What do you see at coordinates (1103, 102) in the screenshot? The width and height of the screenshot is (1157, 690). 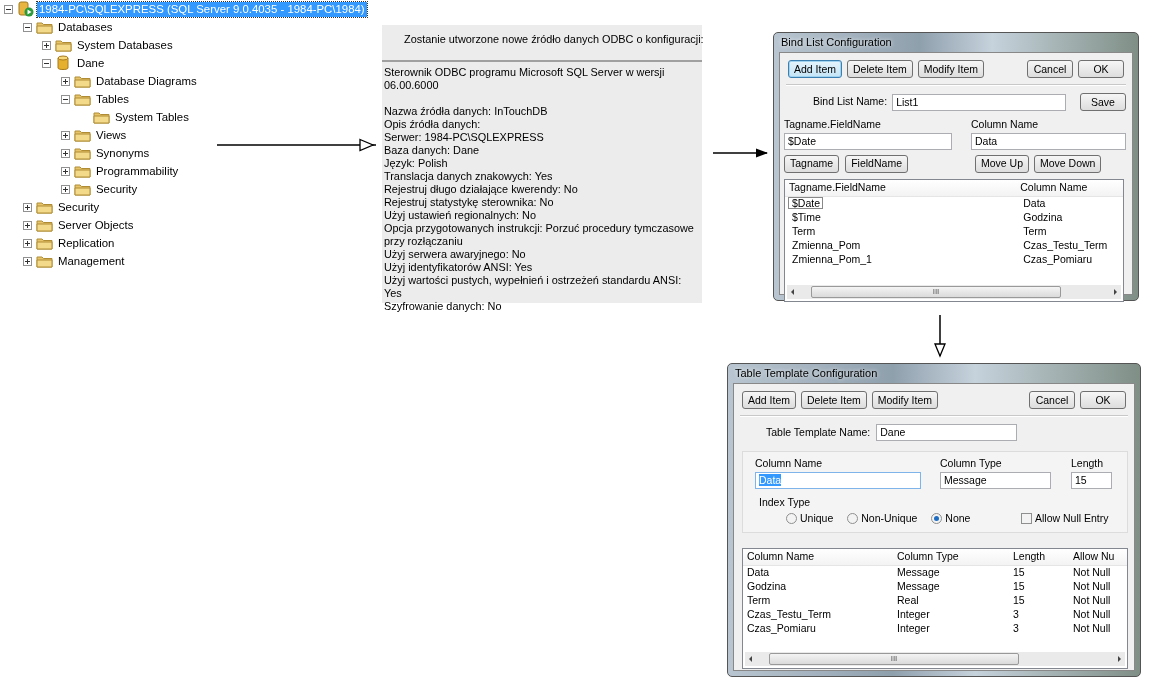 I see `dialog-button: Save` at bounding box center [1103, 102].